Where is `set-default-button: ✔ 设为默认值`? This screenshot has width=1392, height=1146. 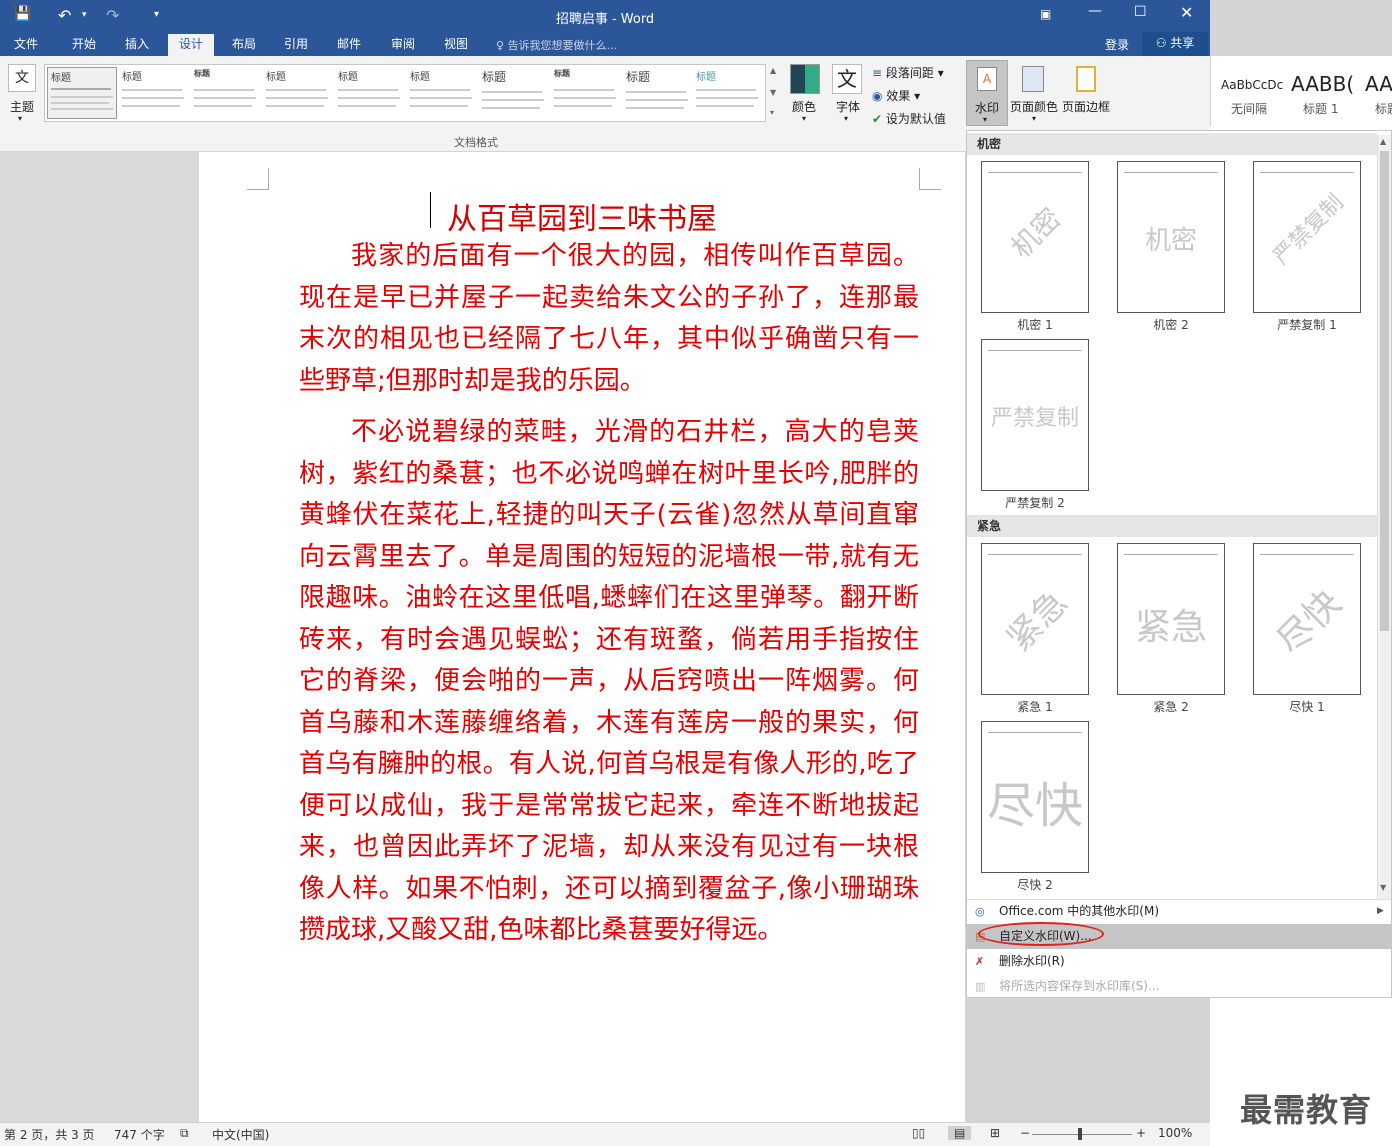
set-default-button: ✔ 设为默认值 is located at coordinates (909, 118).